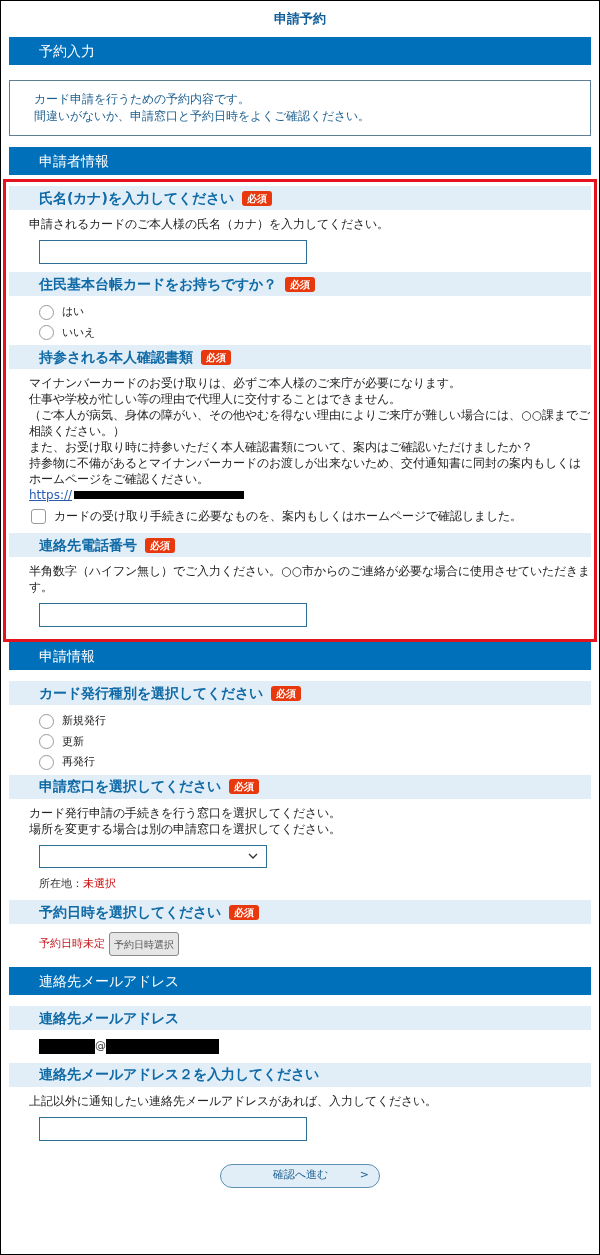 This screenshot has width=600, height=1255. Describe the element at coordinates (116, 357) in the screenshot. I see `field-label: 持参される本人確認書類` at that location.